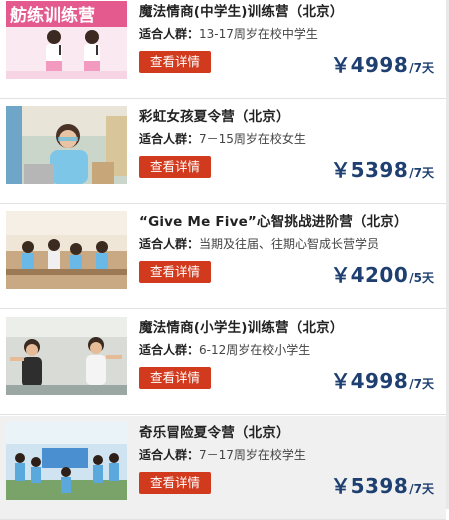 The image size is (449, 520). I want to click on camp-photo-image: 舫练训练营, so click(66, 40).